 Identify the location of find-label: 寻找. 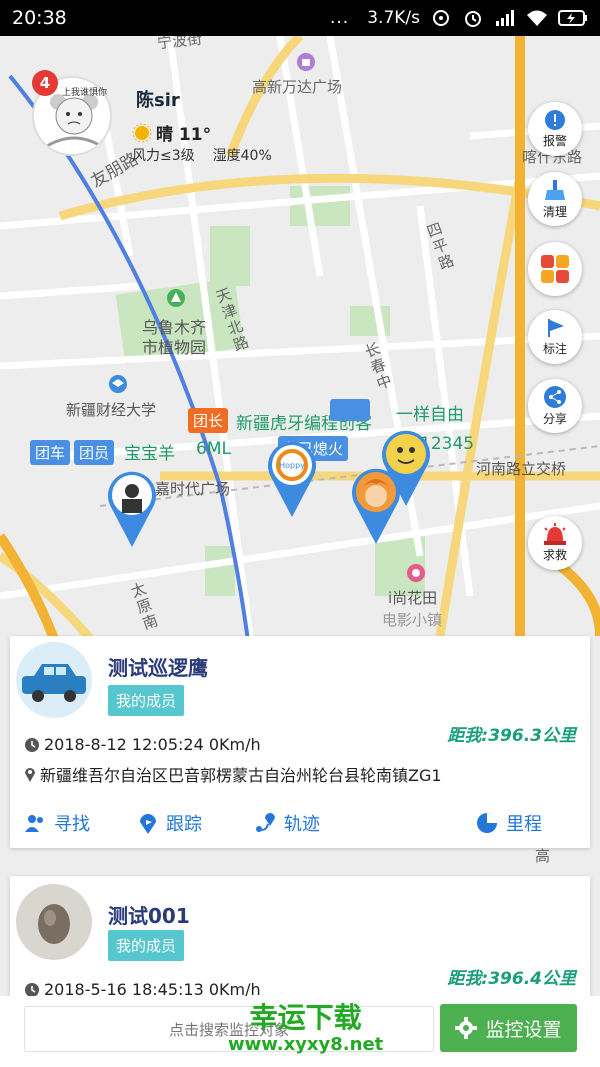
(72, 824).